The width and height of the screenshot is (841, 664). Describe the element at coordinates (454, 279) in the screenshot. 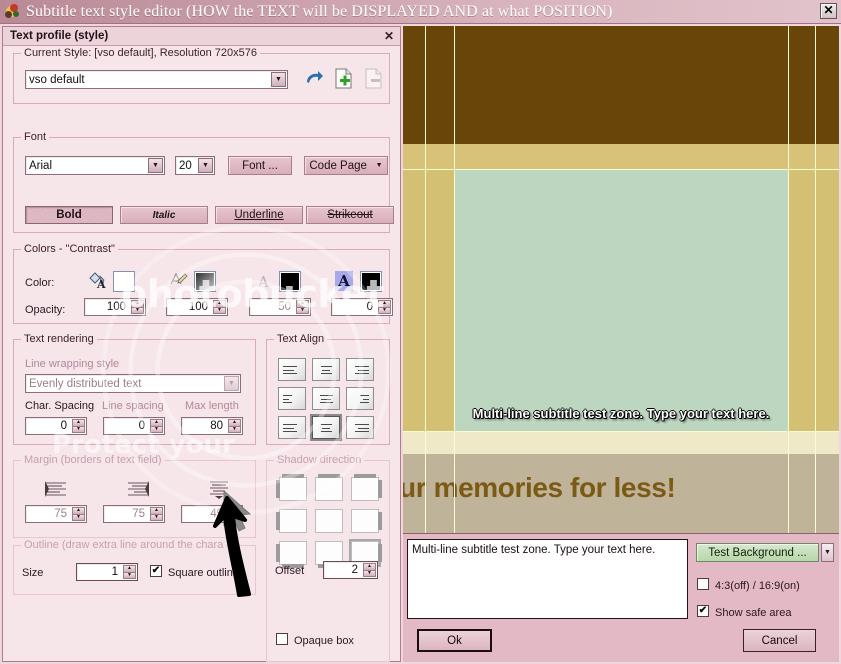

I see `safe-area-line-left-inner` at that location.